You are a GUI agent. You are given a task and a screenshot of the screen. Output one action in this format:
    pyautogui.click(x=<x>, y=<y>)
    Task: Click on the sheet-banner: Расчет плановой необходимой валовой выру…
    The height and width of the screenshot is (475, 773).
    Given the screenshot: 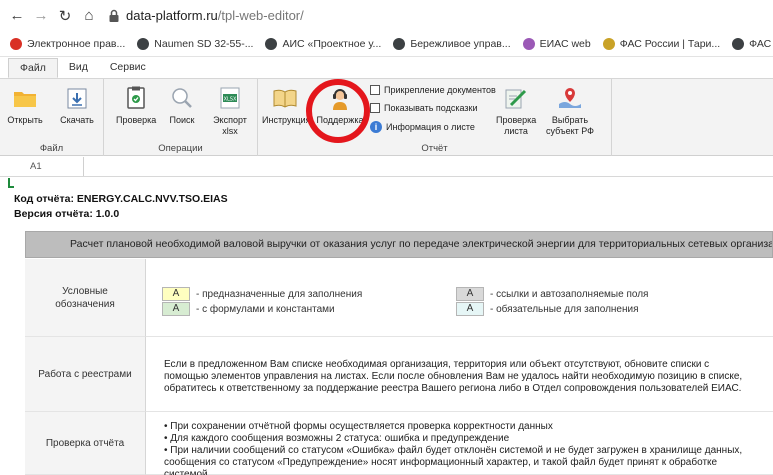 What is the action you would take?
    pyautogui.click(x=399, y=244)
    